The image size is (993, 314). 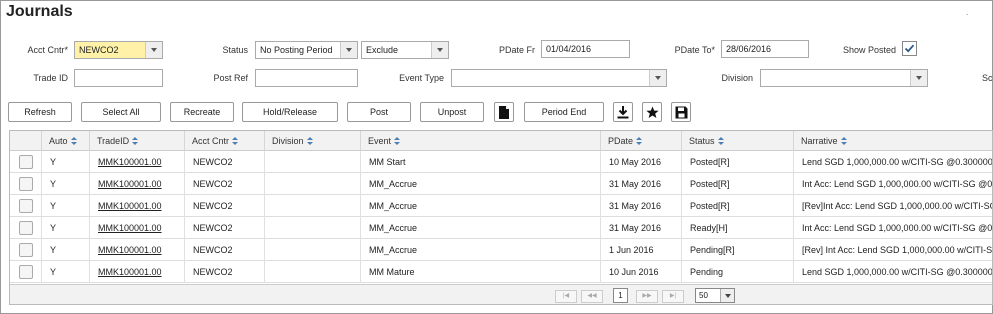 What do you see at coordinates (58, 141) in the screenshot?
I see `column-header-label: Auto` at bounding box center [58, 141].